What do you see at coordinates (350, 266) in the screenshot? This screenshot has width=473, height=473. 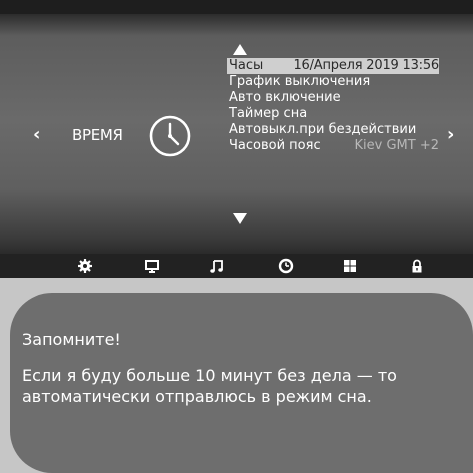 I see `grid-icon` at bounding box center [350, 266].